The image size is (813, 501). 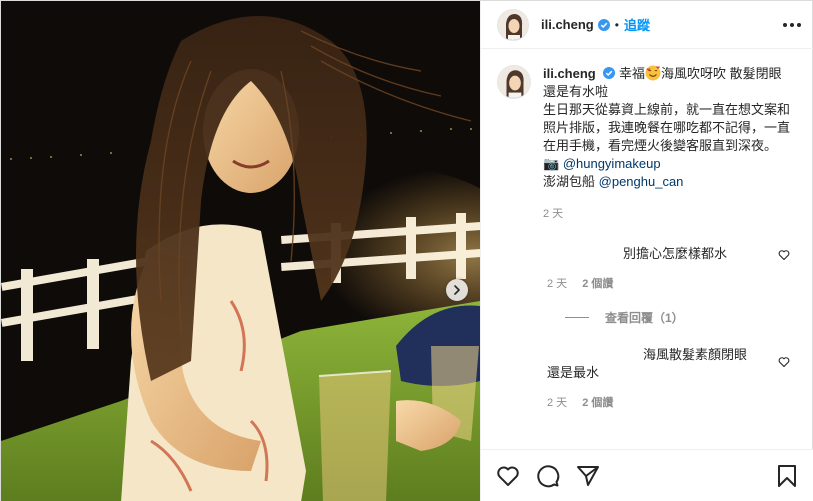 I want to click on comment-item: 海風散髮素顏閉眼還是最水 2 天 2 個讚, so click(x=647, y=378).